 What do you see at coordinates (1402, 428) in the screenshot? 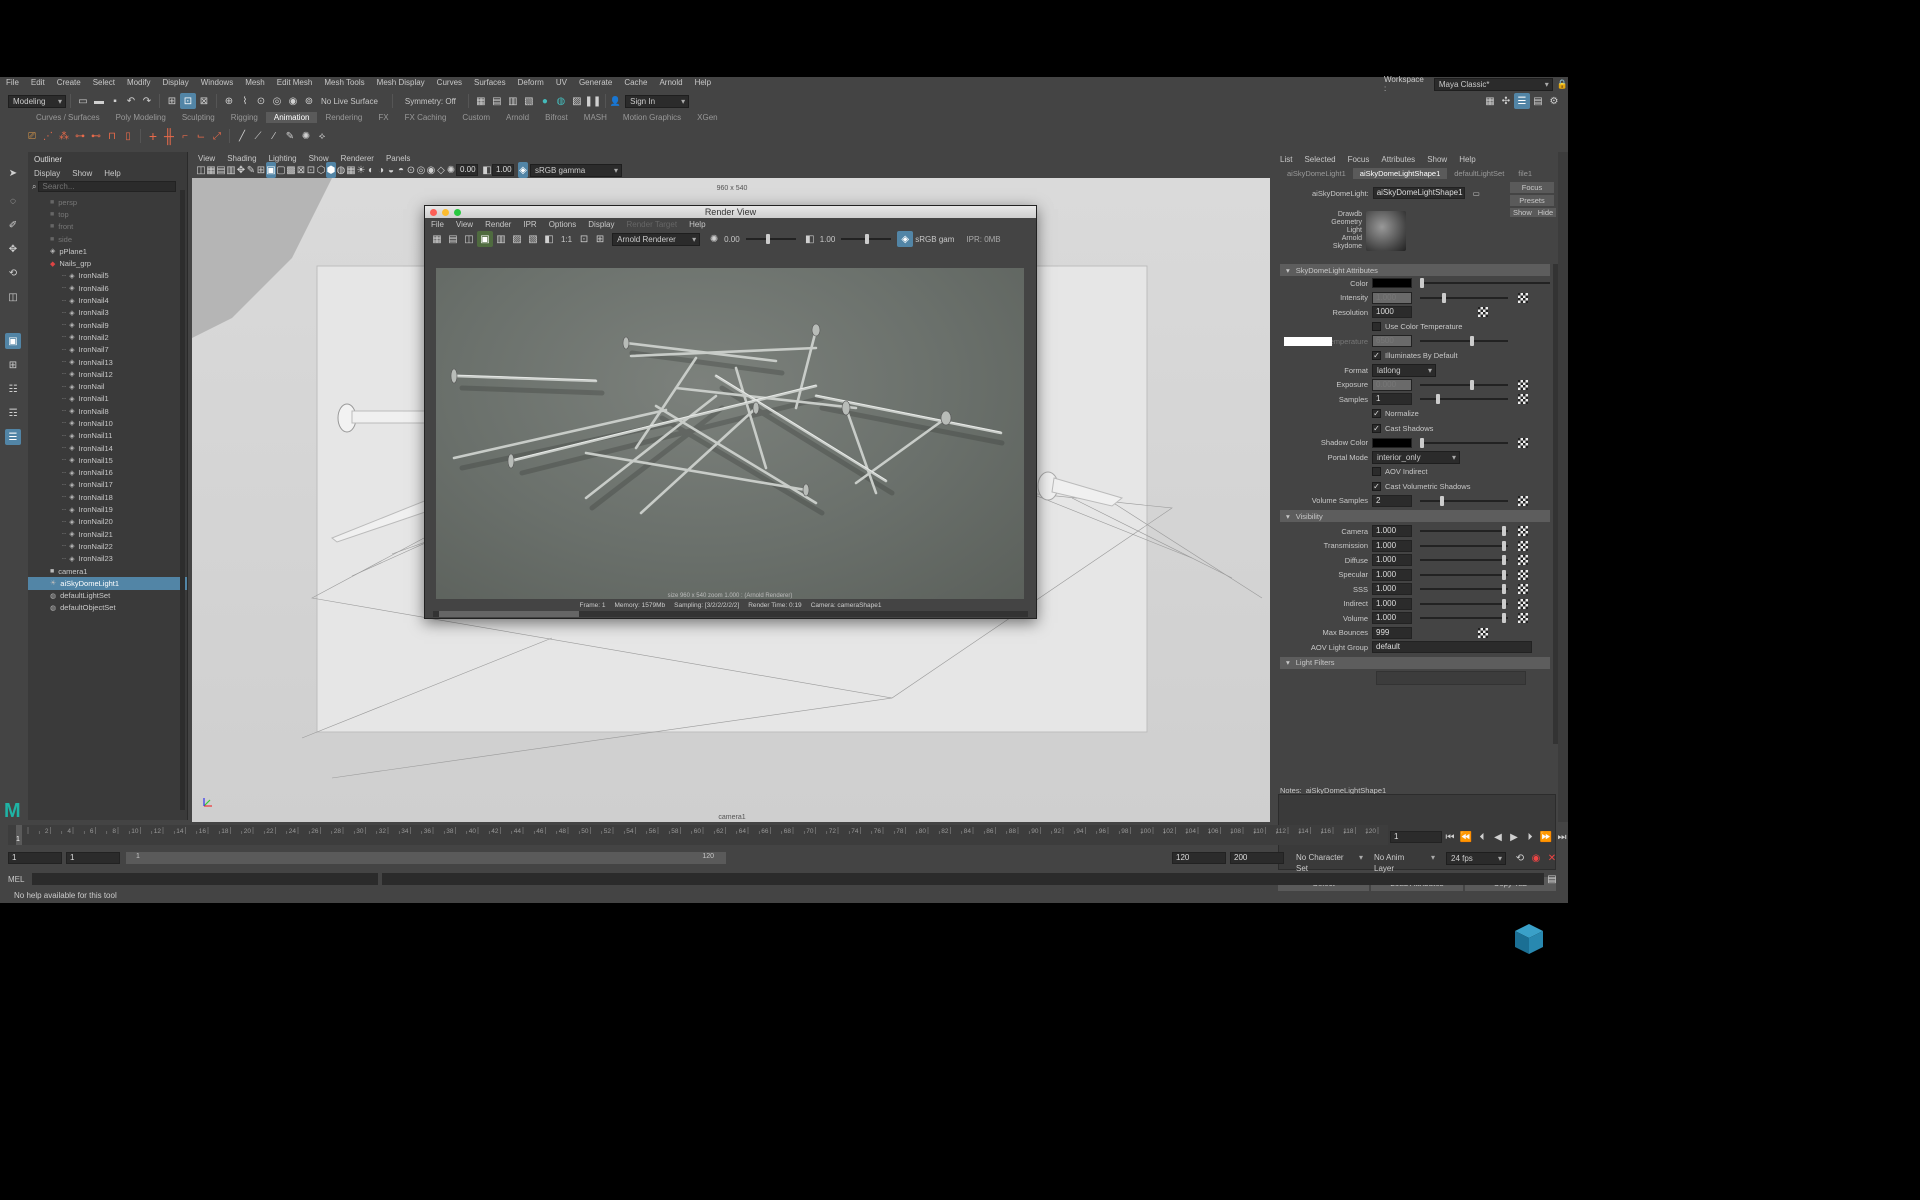
I see `checkbox-row: ✓ Cast Shadows` at bounding box center [1402, 428].